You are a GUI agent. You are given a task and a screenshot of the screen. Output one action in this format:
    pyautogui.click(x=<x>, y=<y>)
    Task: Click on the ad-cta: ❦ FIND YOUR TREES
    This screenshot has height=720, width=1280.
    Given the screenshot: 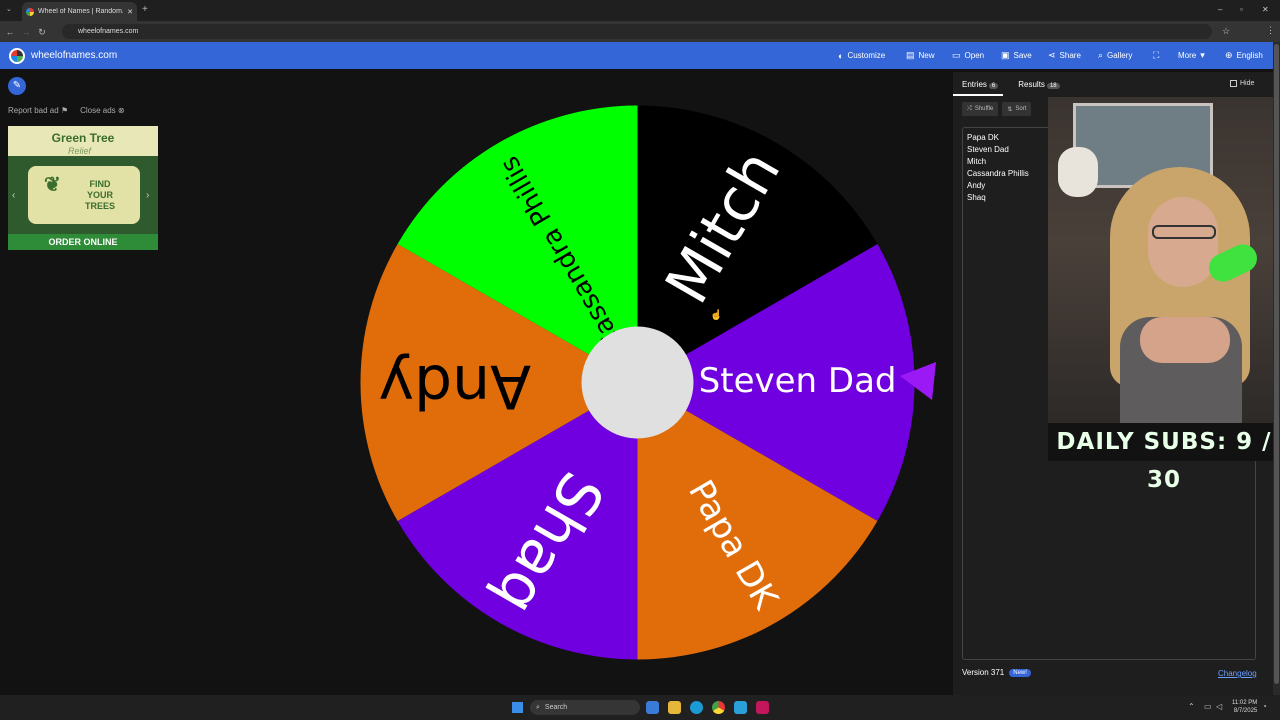 What is the action you would take?
    pyautogui.click(x=84, y=195)
    